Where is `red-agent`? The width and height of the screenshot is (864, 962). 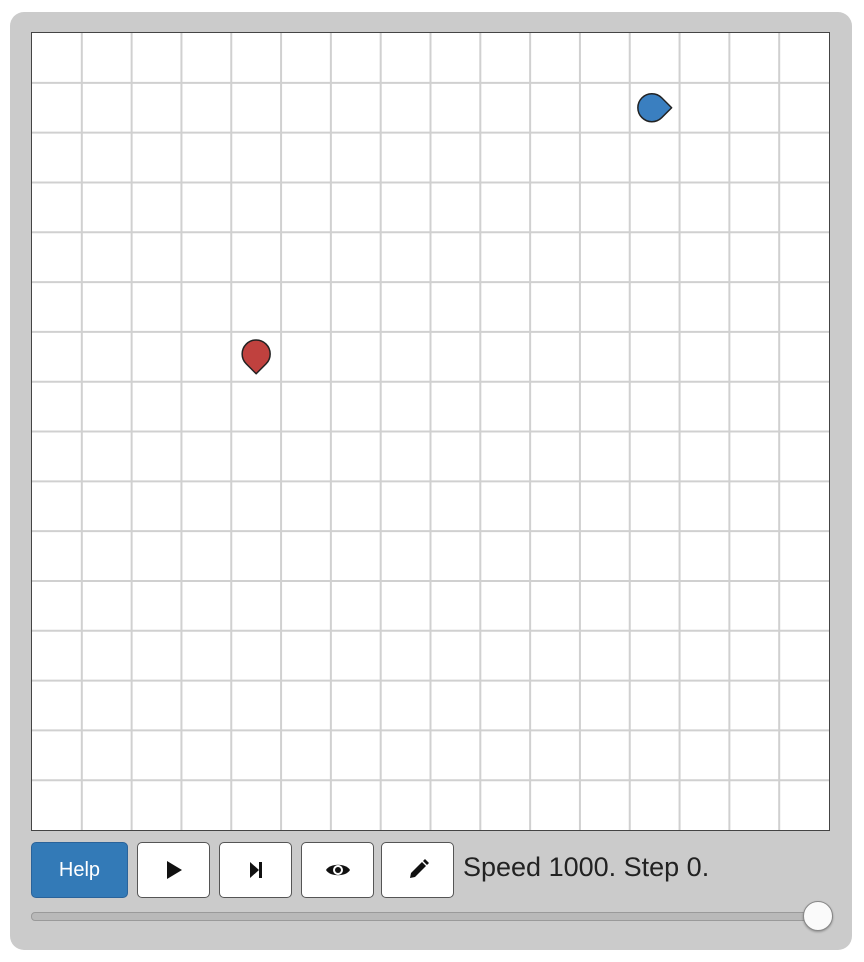 red-agent is located at coordinates (256, 357).